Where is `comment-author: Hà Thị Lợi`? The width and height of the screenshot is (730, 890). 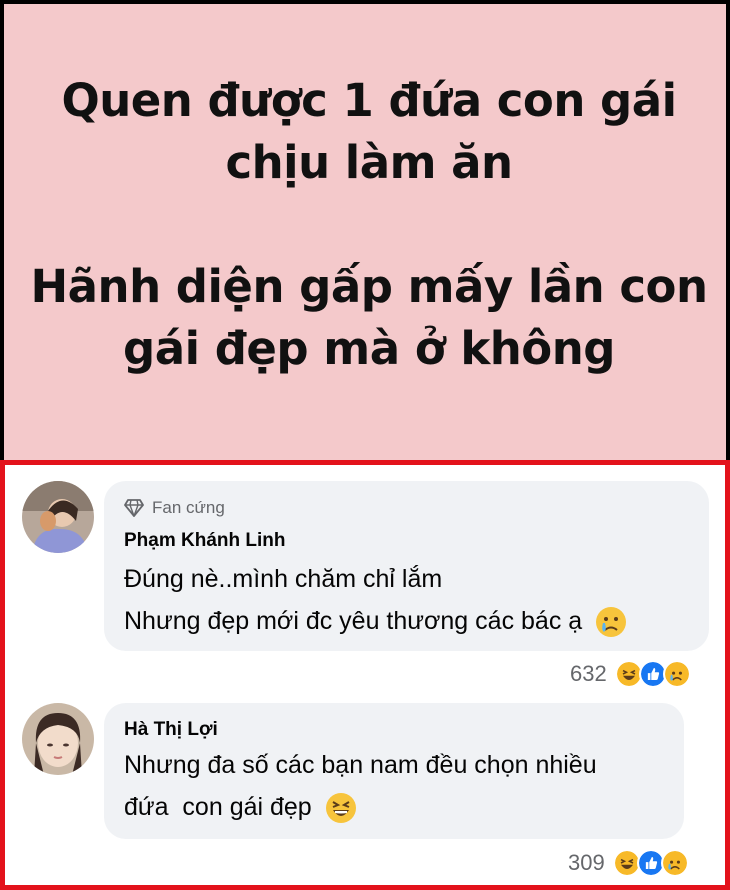 comment-author: Hà Thị Lợi is located at coordinates (171, 730).